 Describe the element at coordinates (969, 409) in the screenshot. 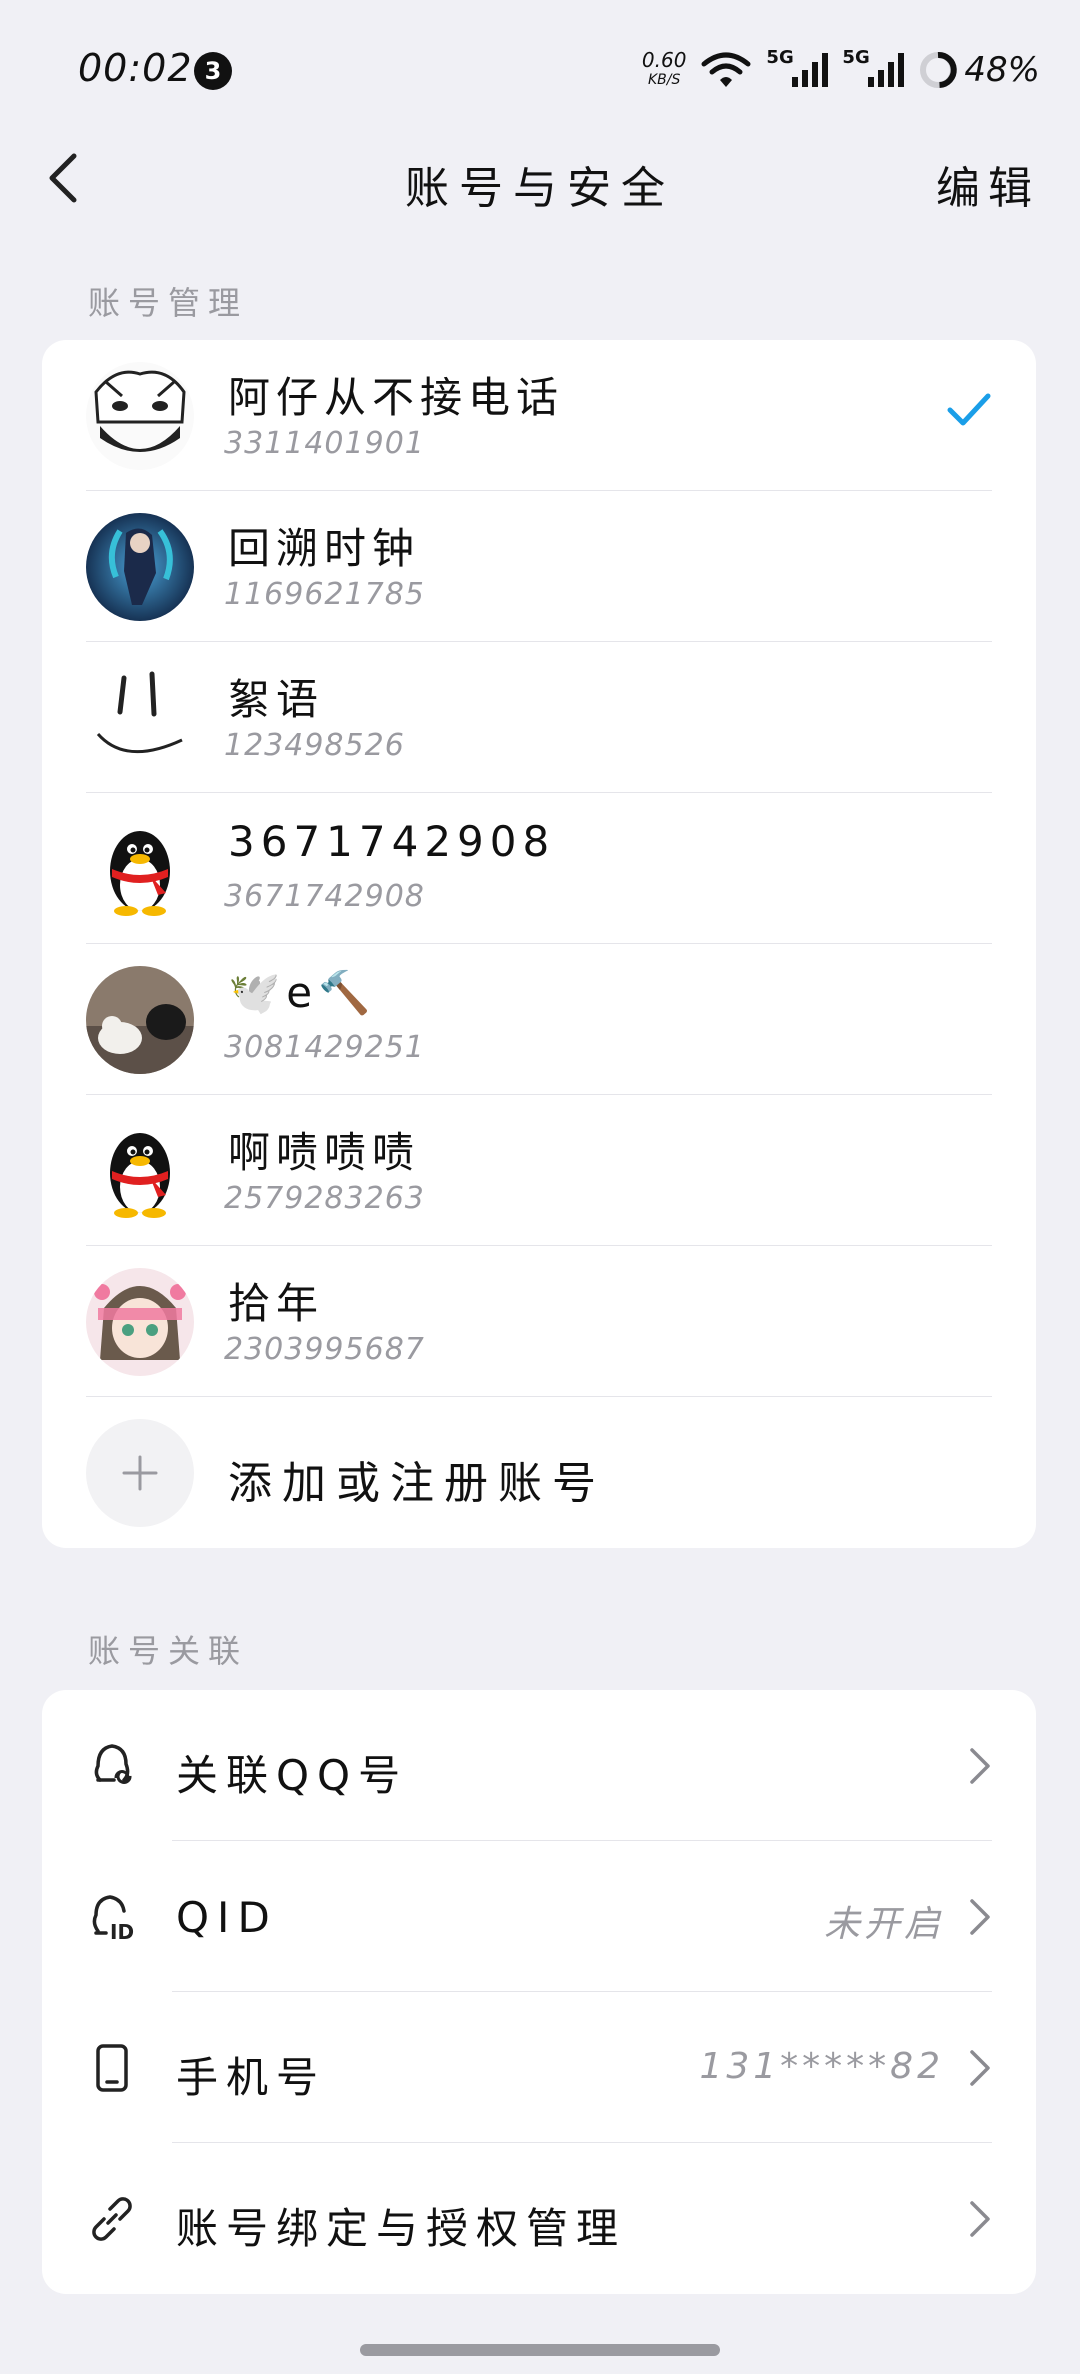

I see `checkmark-icon` at that location.